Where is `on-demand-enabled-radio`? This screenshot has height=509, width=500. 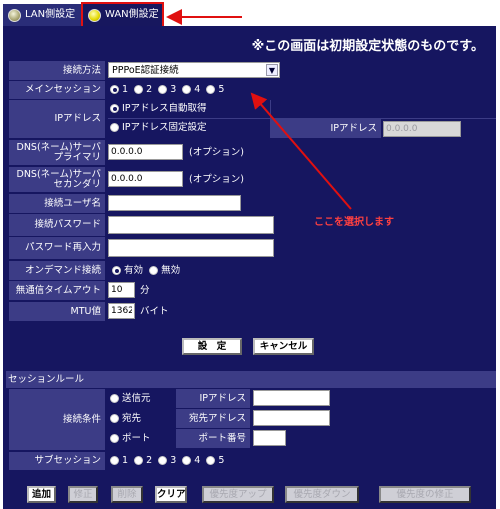
on-demand-enabled-radio is located at coordinates (116, 270).